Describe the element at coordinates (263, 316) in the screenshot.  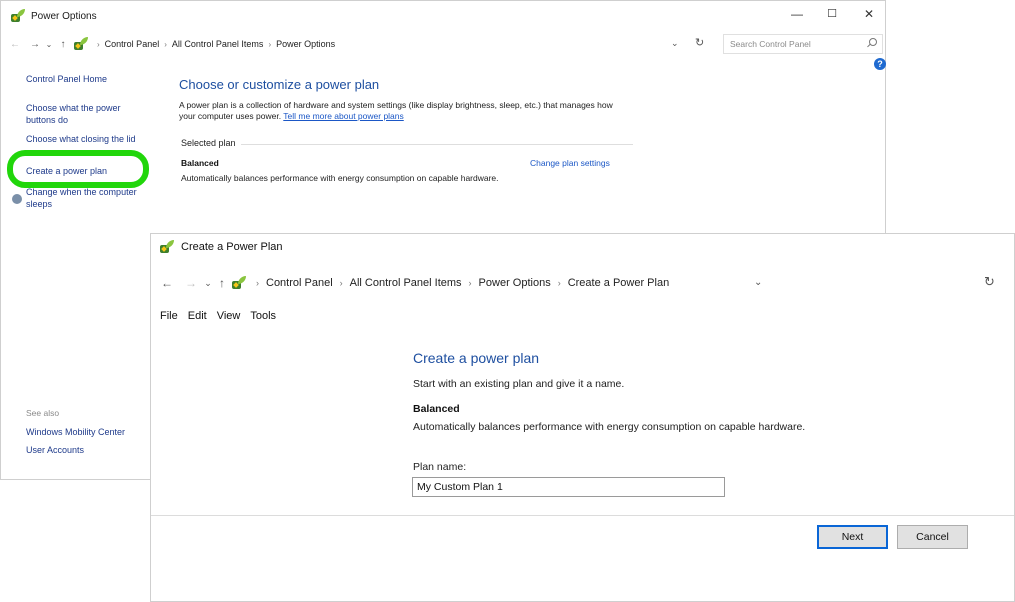
I see `menu-tools: Tools` at that location.